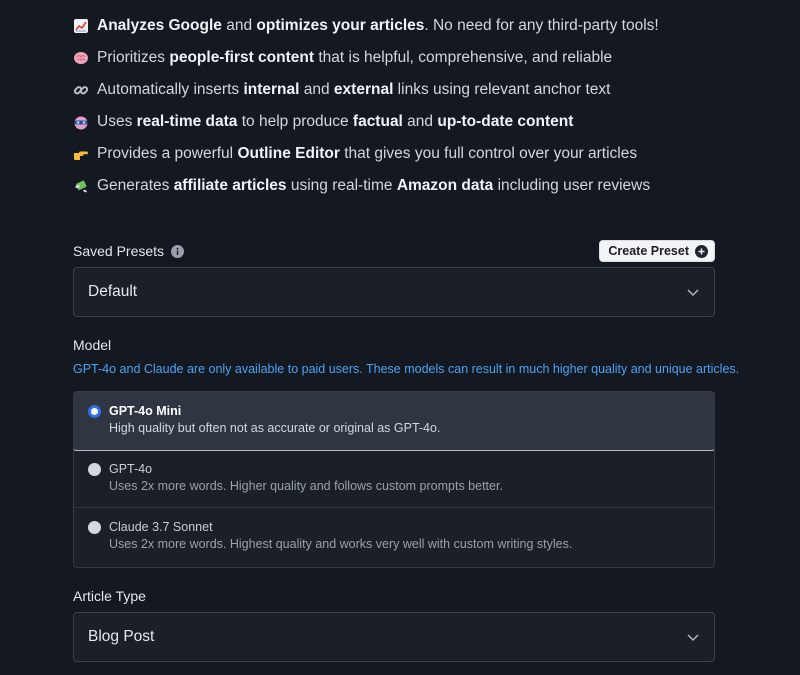 The height and width of the screenshot is (675, 800). I want to click on model-label: Model, so click(92, 345).